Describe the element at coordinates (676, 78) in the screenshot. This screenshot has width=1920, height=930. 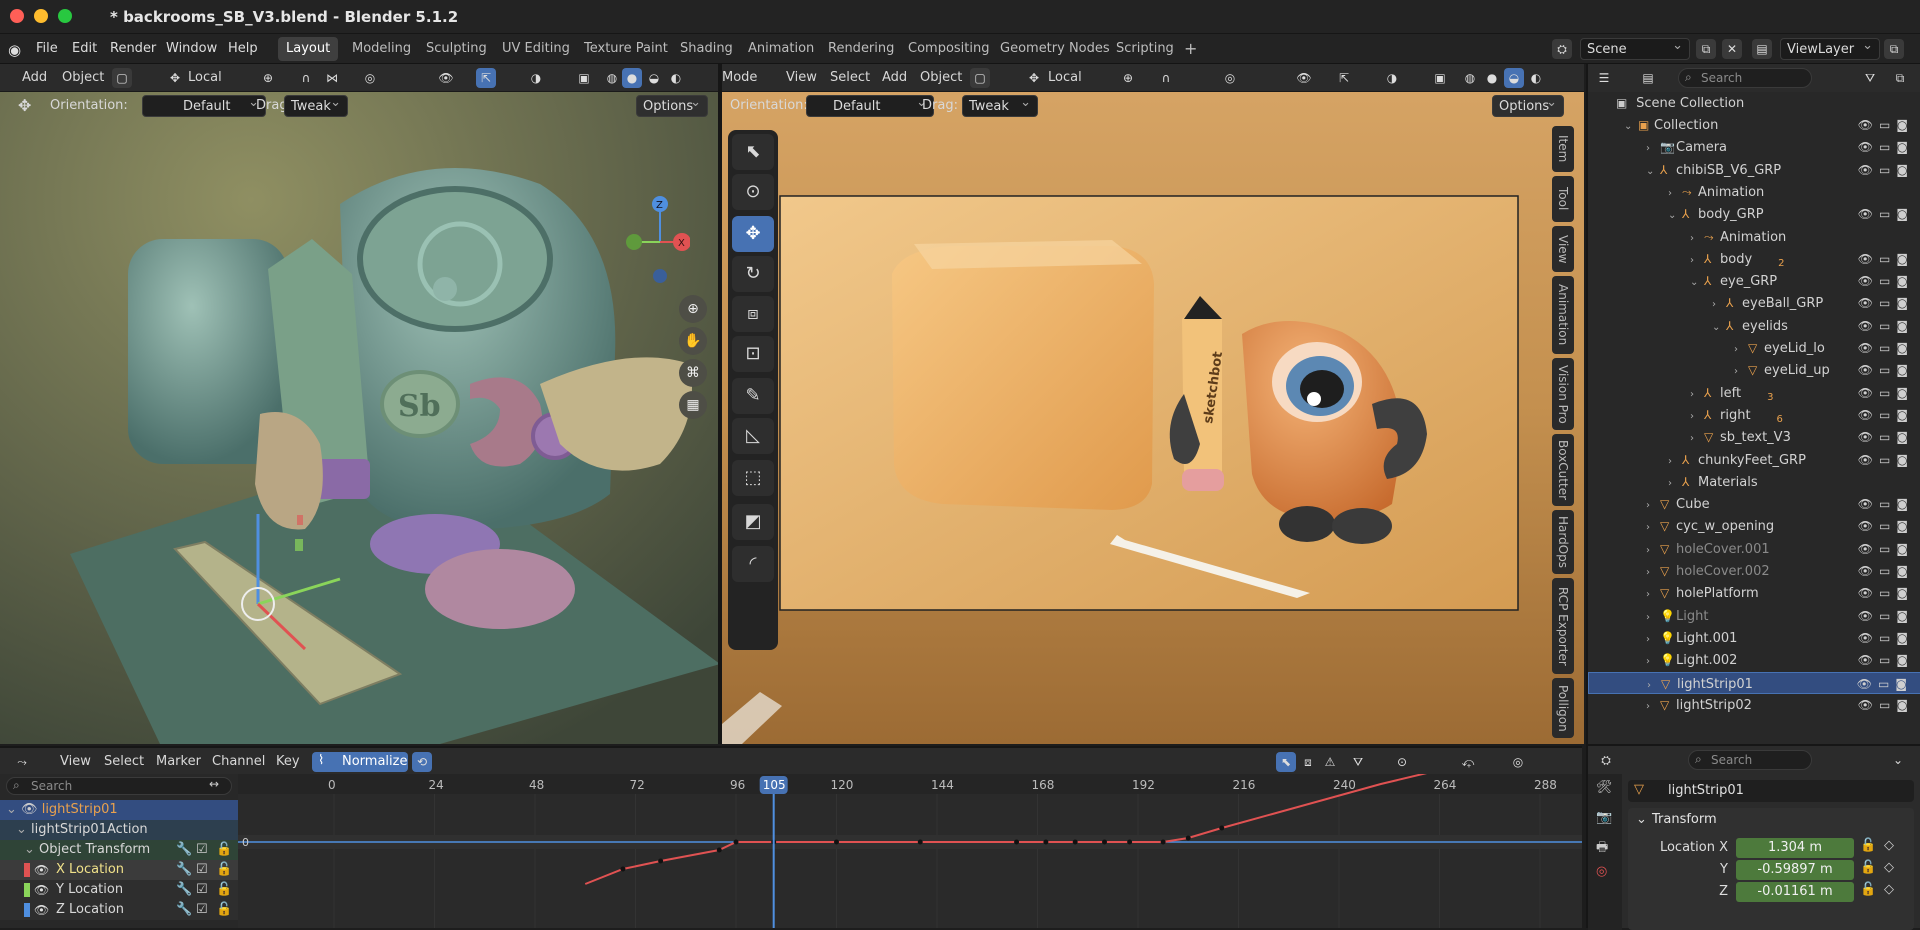
I see `rendered-shading-icon: ◐` at that location.